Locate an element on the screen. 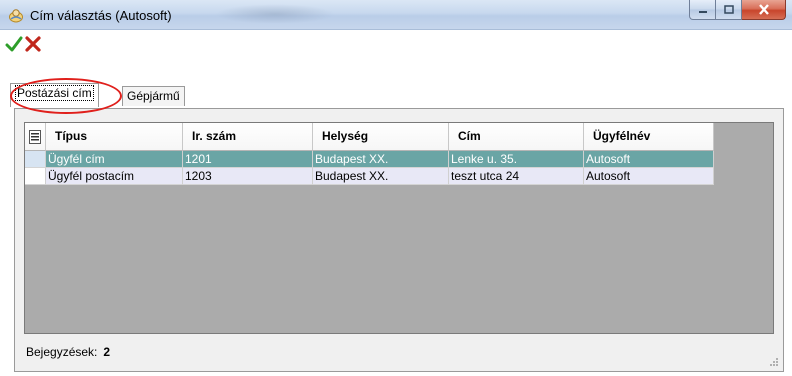  tab-label: Postázási cím is located at coordinates (54, 93).